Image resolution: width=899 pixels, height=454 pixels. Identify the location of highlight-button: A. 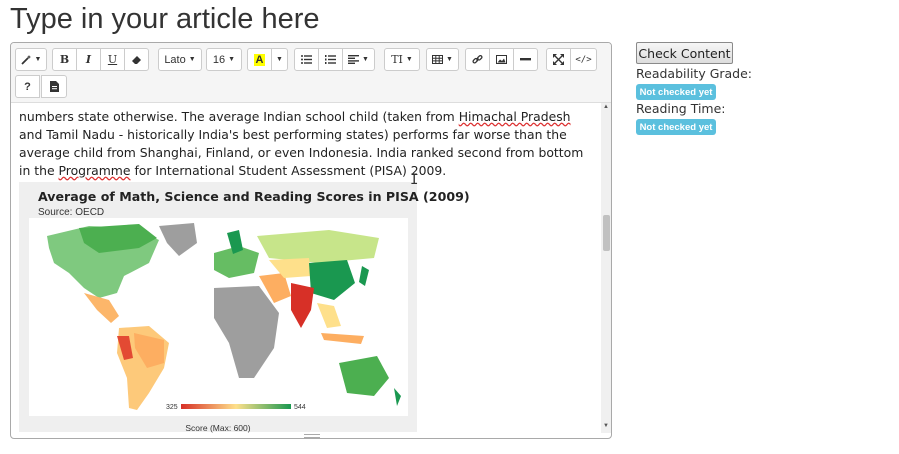
(259, 59).